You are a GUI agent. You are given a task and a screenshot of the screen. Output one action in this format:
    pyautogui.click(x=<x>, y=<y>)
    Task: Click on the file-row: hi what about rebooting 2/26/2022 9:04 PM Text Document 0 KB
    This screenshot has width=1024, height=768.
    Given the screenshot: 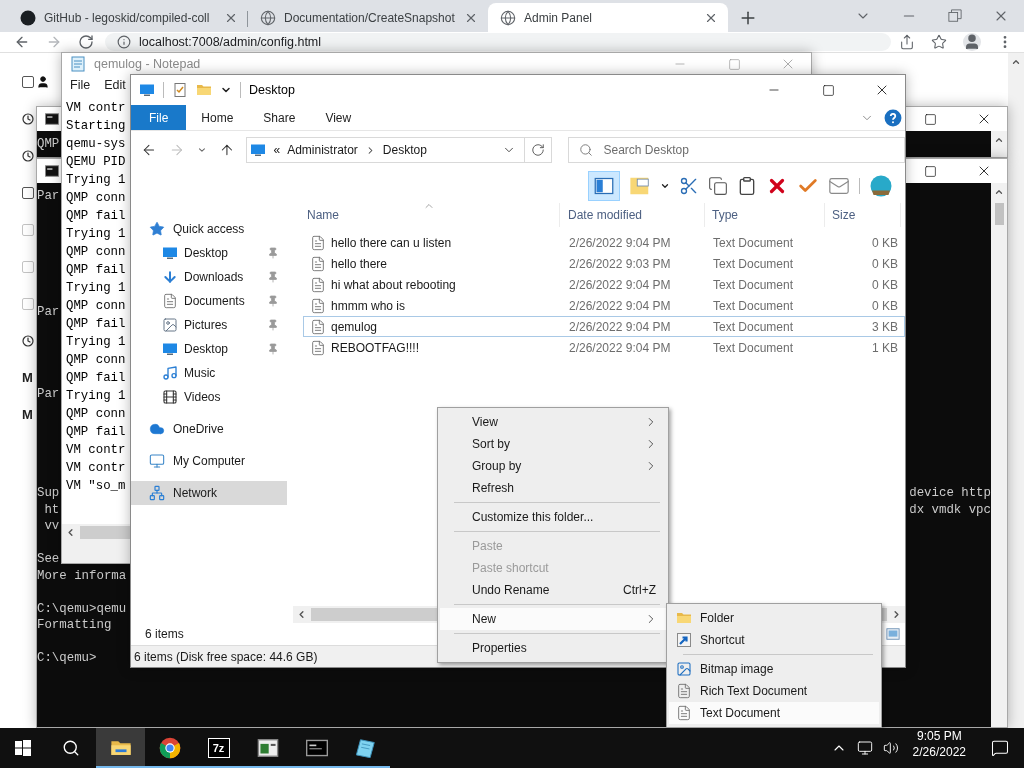 What is the action you would take?
    pyautogui.click(x=604, y=284)
    